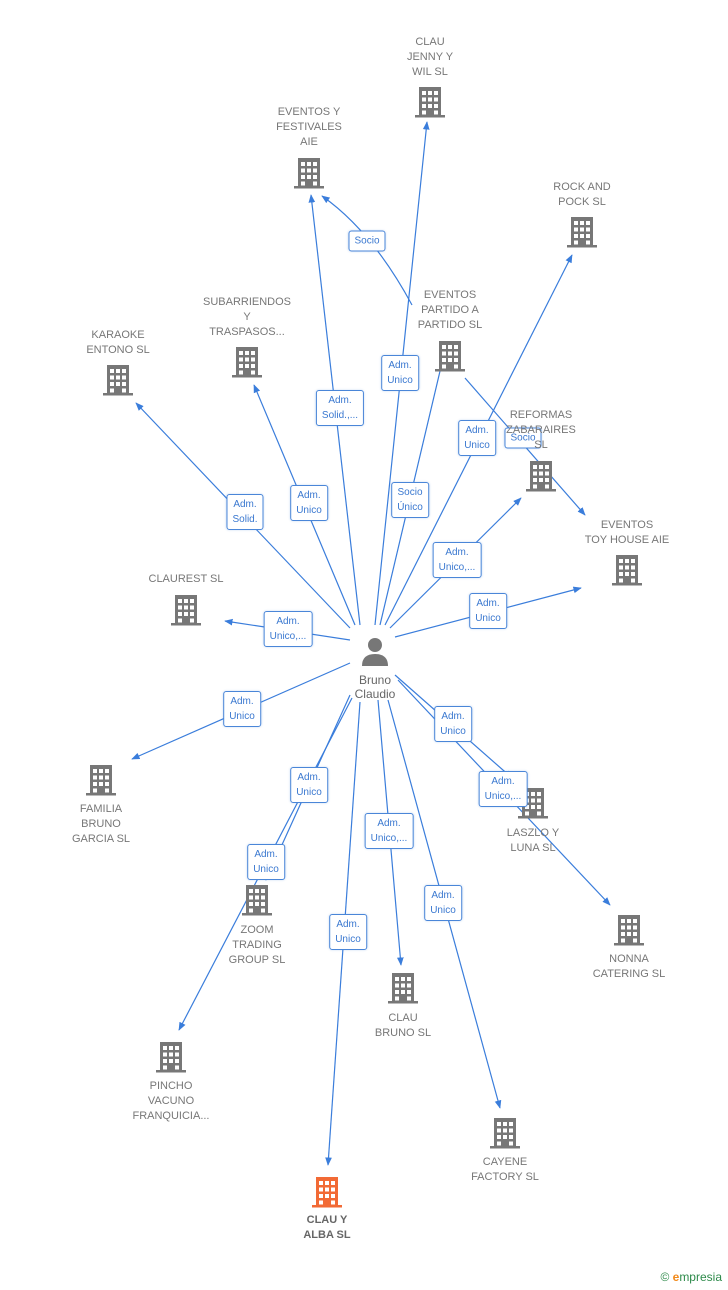  I want to click on company-label-eventos-partido: EVENTOS PARTIDO A PARTIDO SL, so click(450, 310).